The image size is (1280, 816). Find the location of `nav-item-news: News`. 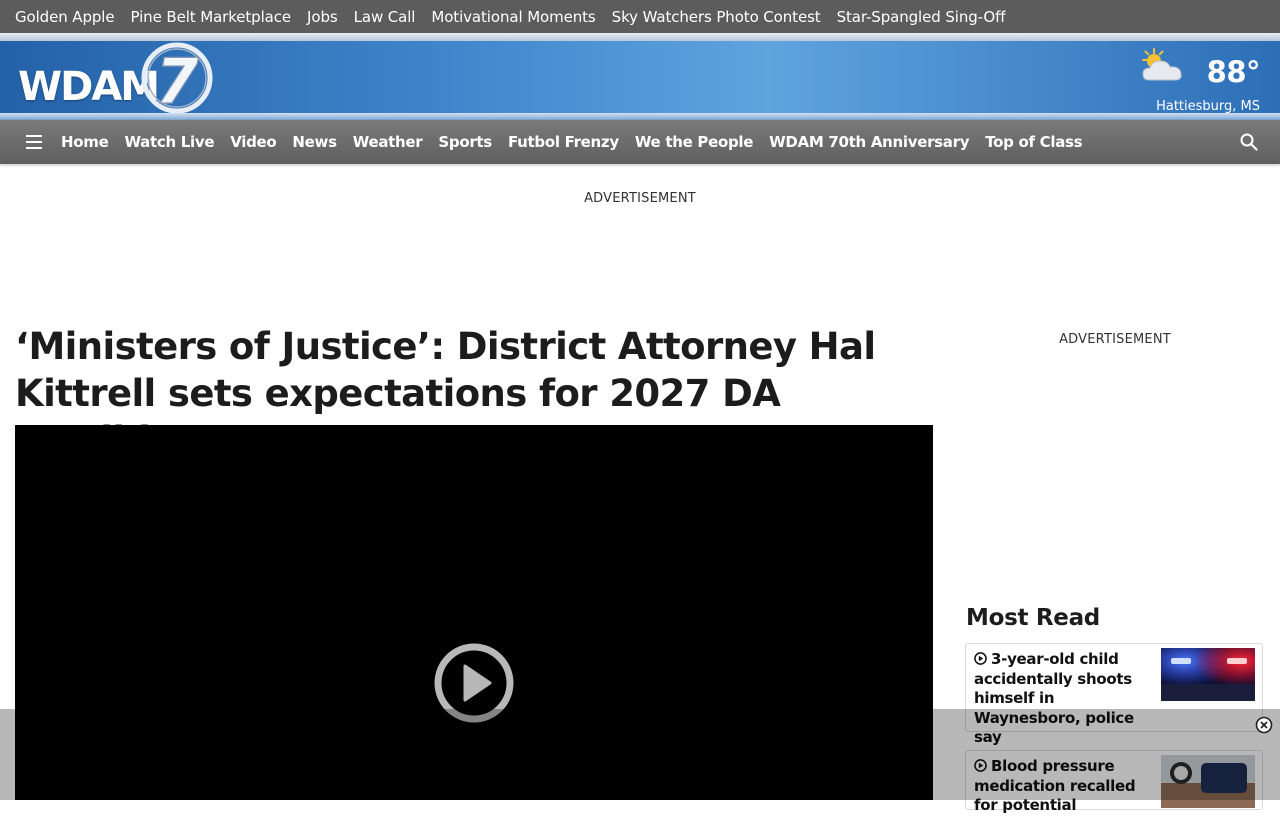

nav-item-news: News is located at coordinates (314, 142).